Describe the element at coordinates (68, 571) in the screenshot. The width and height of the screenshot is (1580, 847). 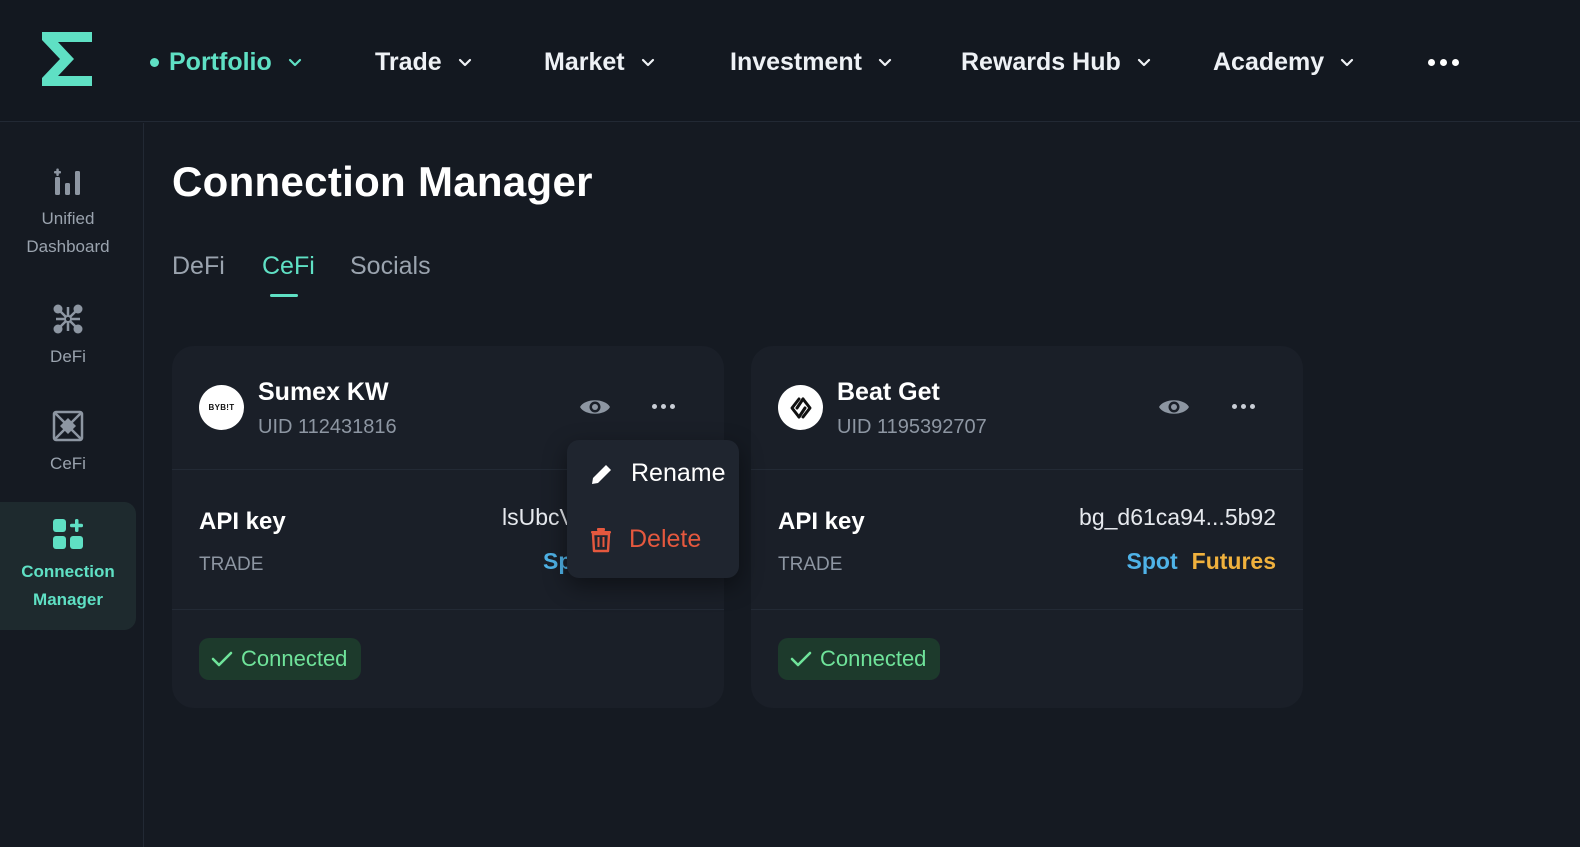
I see `sidebar-label: Connection` at that location.